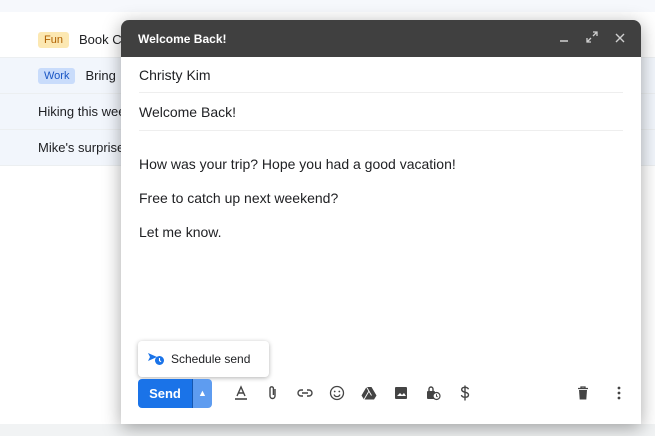 The width and height of the screenshot is (655, 436). Describe the element at coordinates (327, 430) in the screenshot. I see `inbox-bottom-band` at that location.